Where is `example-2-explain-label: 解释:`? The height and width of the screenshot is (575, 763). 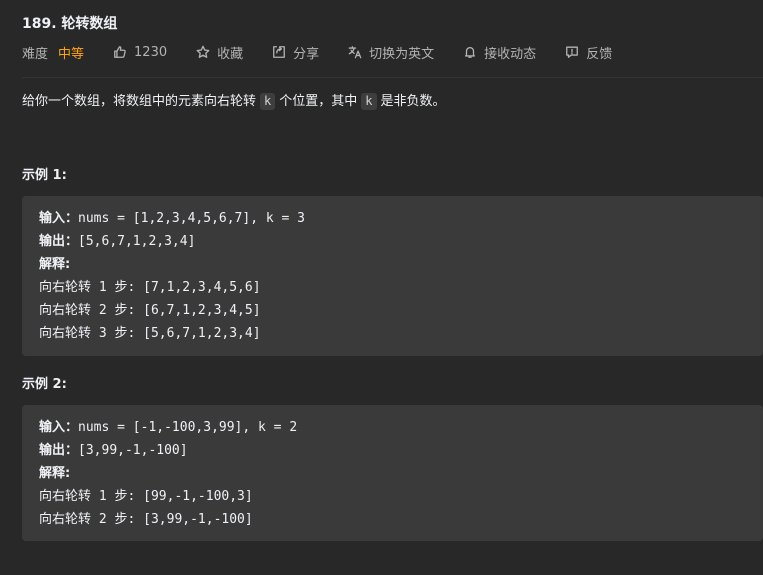
example-2-explain-label: 解释: is located at coordinates (55, 473).